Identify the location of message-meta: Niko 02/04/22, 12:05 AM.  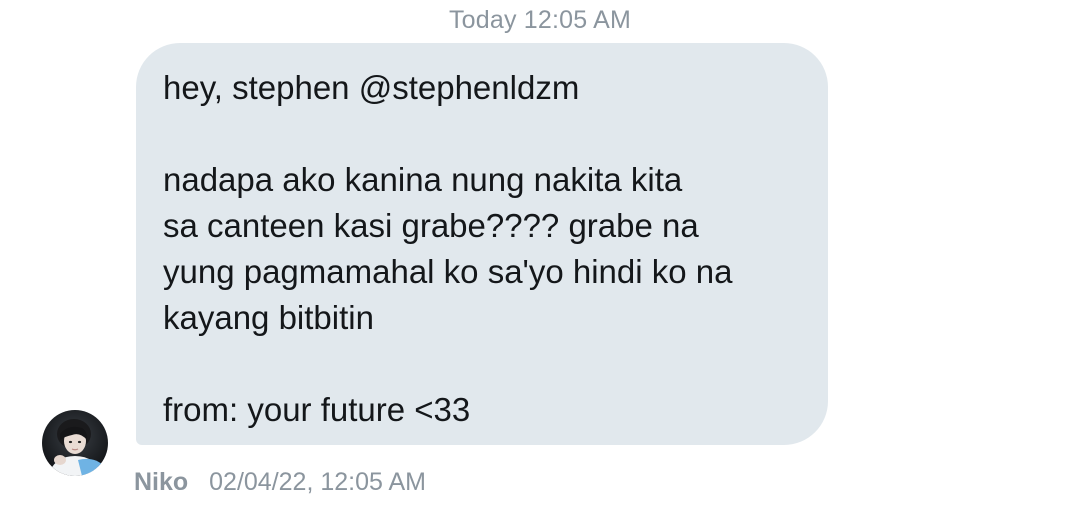
(280, 482).